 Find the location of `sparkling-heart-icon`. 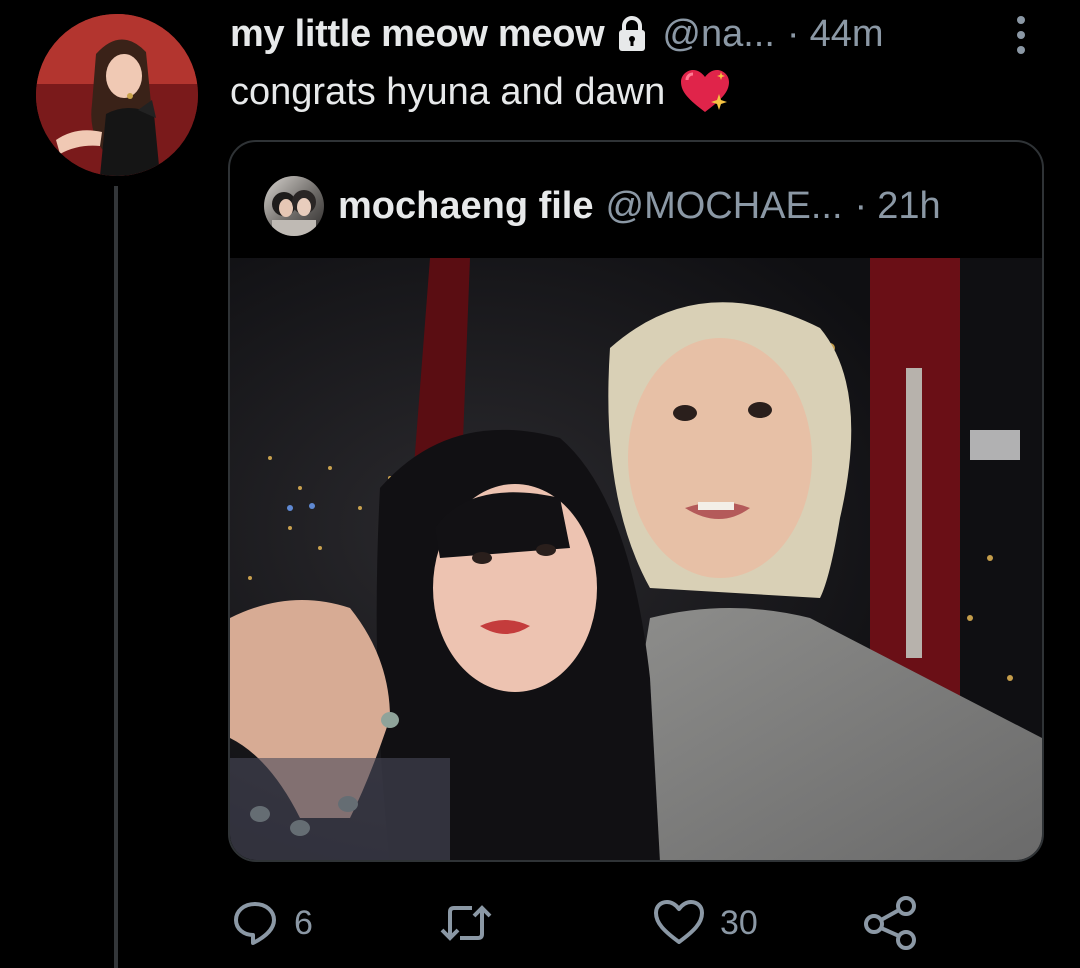

sparkling-heart-icon is located at coordinates (705, 91).